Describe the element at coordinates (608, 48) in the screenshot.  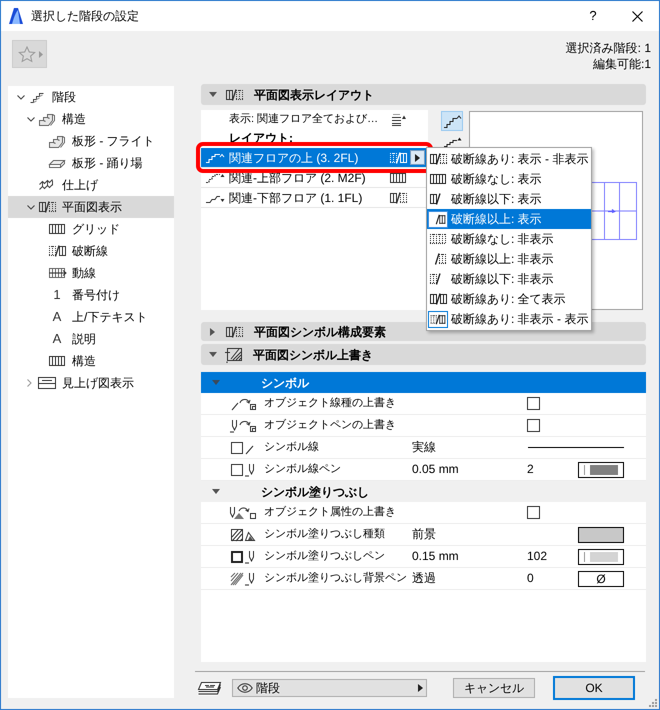
I see `selection-count-text: 選択済み階段: 1` at that location.